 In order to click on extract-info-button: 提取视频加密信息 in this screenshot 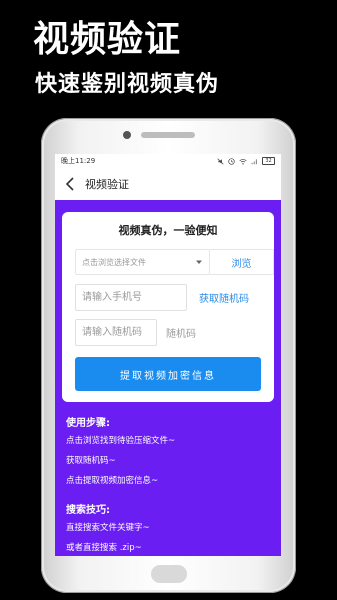, I will do `click(168, 374)`.